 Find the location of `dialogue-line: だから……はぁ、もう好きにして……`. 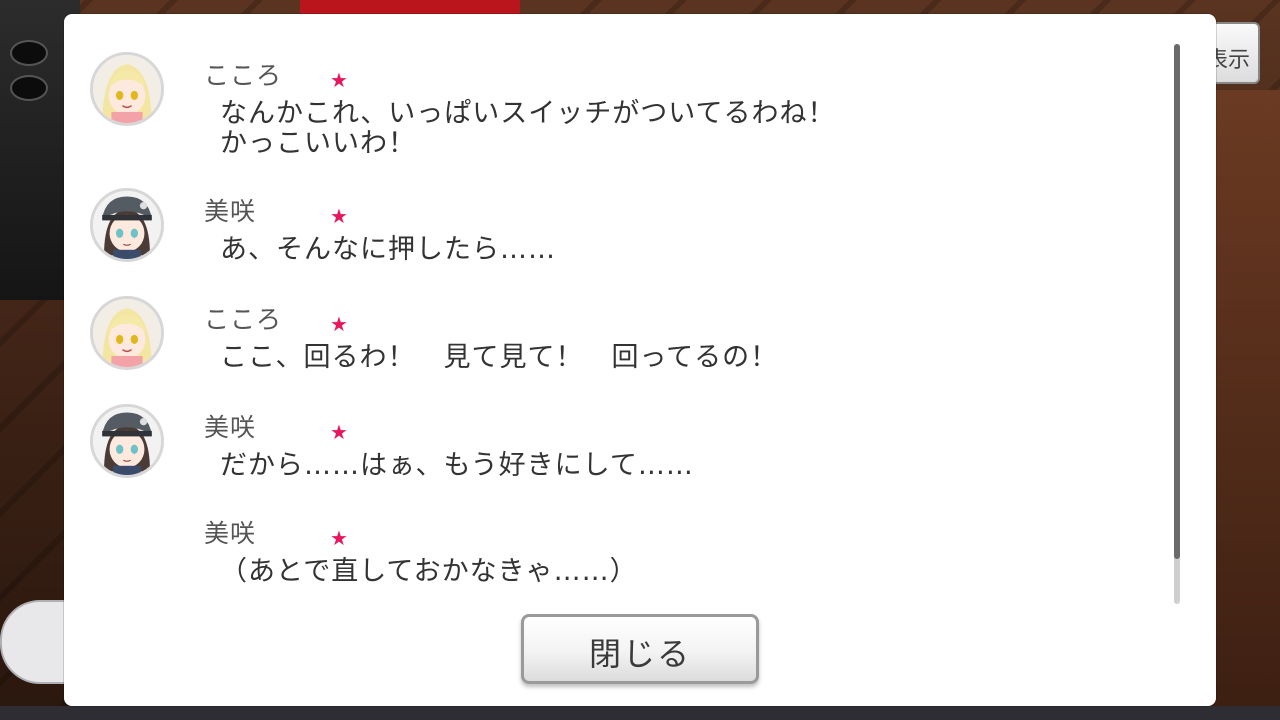

dialogue-line: だから……はぁ、もう好きにして…… is located at coordinates (457, 465).